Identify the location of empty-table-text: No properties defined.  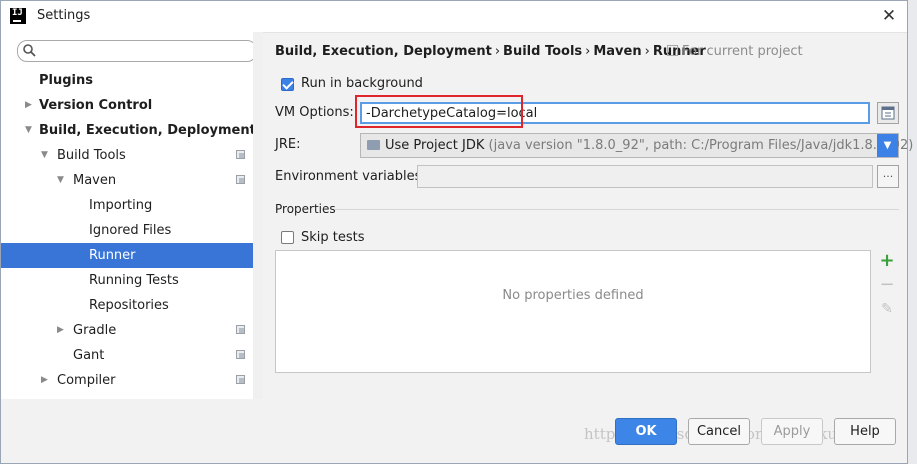
(573, 295).